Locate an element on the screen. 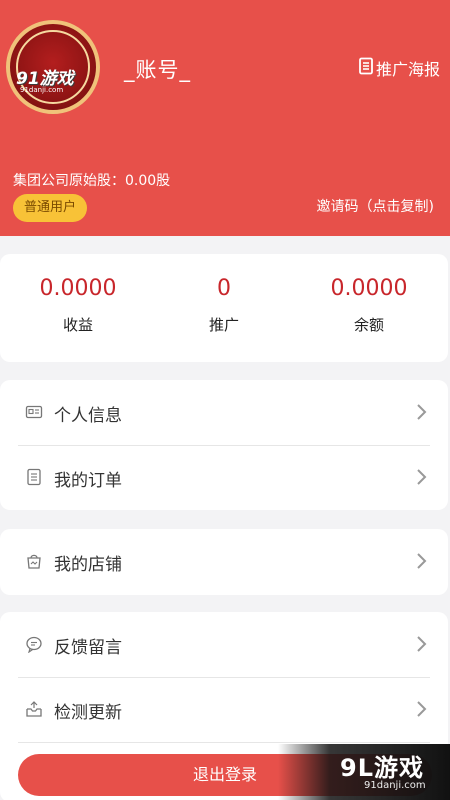  menu-group-store: 我的店铺 is located at coordinates (224, 562).